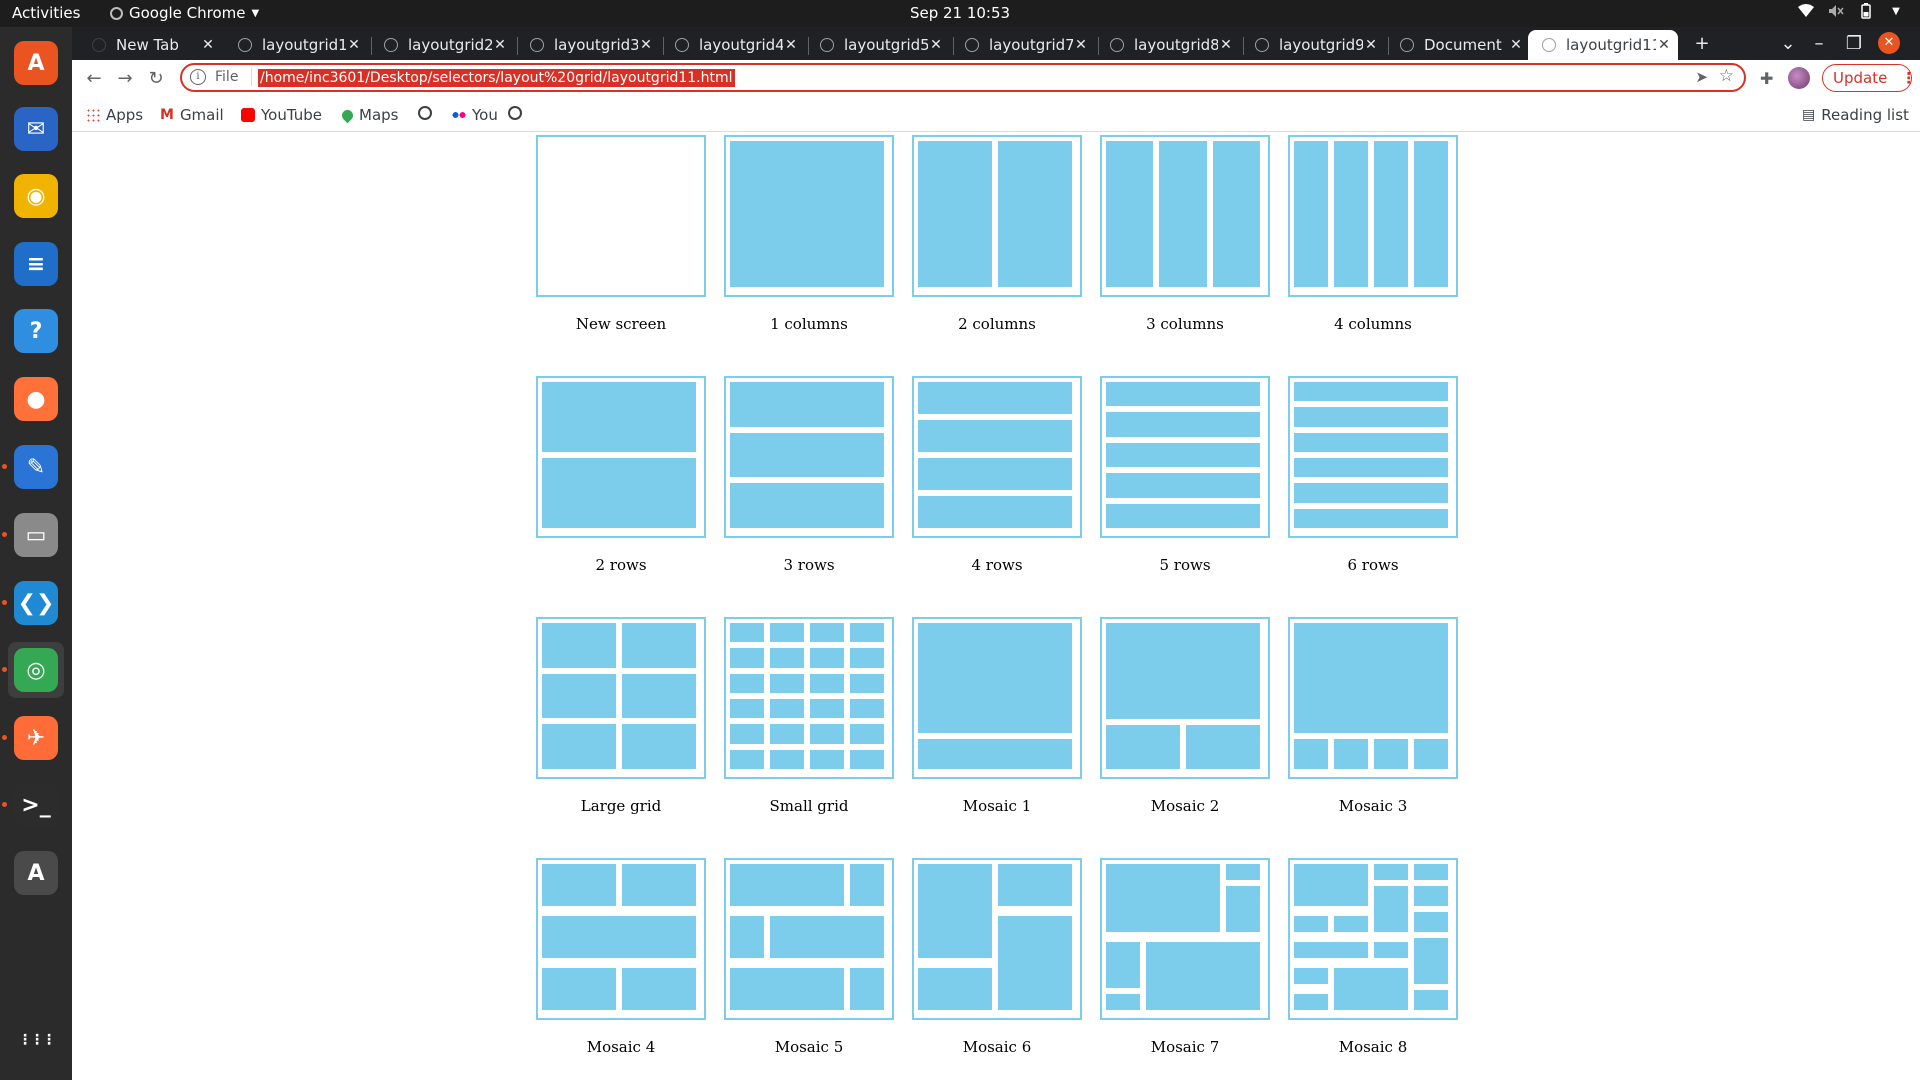  What do you see at coordinates (475, 115) in the screenshot?
I see `bookmark-you: You` at bounding box center [475, 115].